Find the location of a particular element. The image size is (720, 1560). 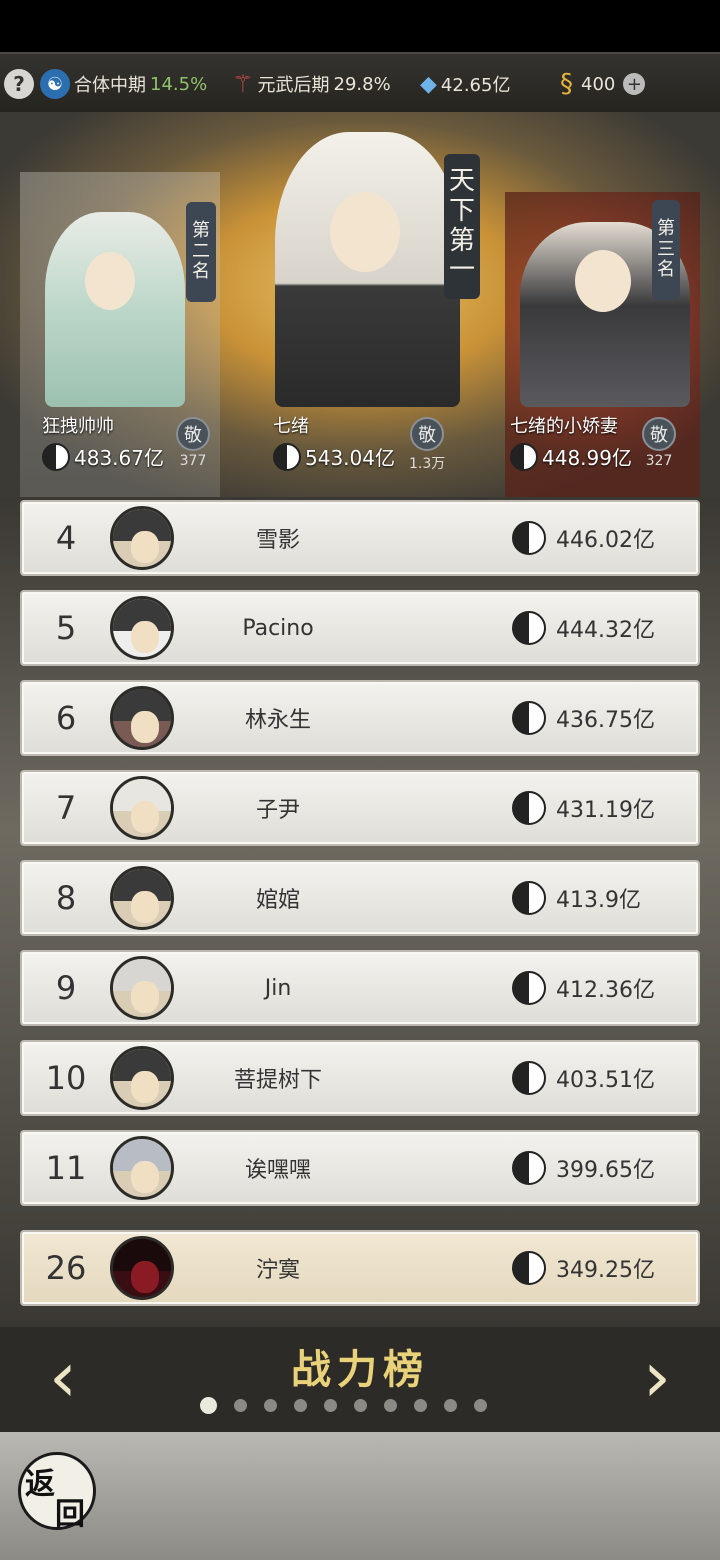

first-place-respect: 敬 1.3万 is located at coordinates (427, 445).